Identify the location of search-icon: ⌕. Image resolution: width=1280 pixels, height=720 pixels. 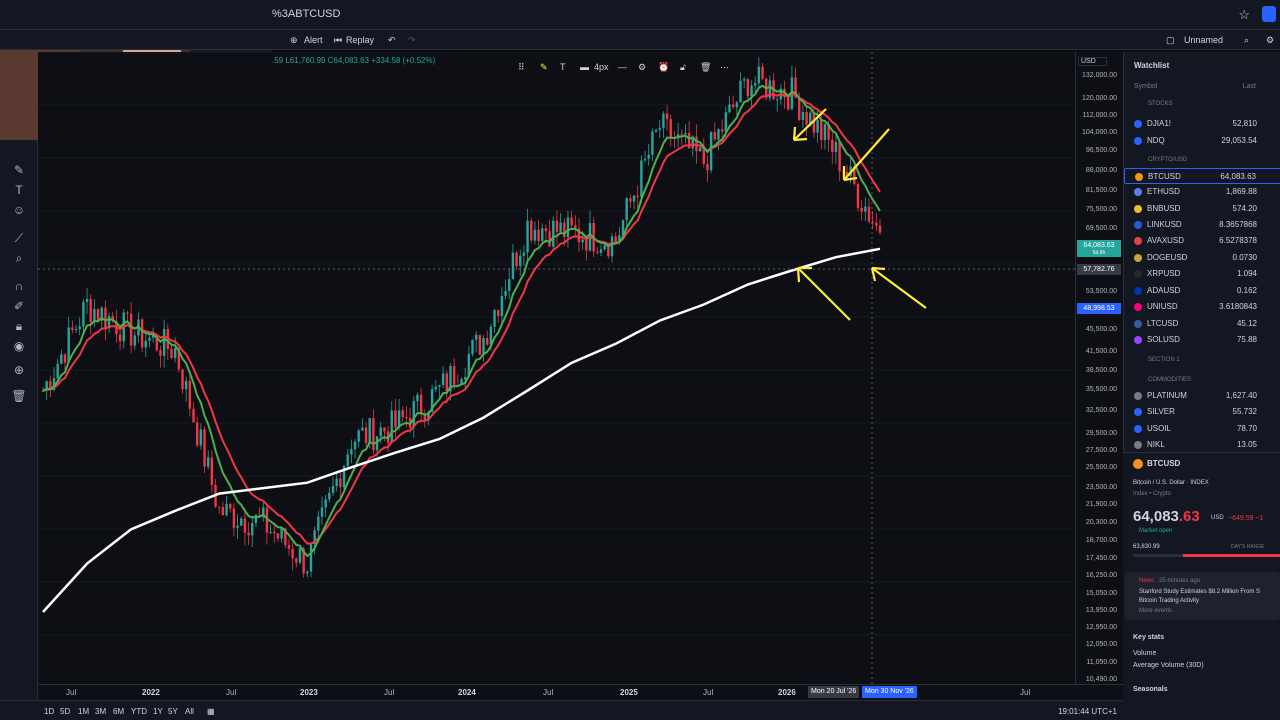
(1246, 40).